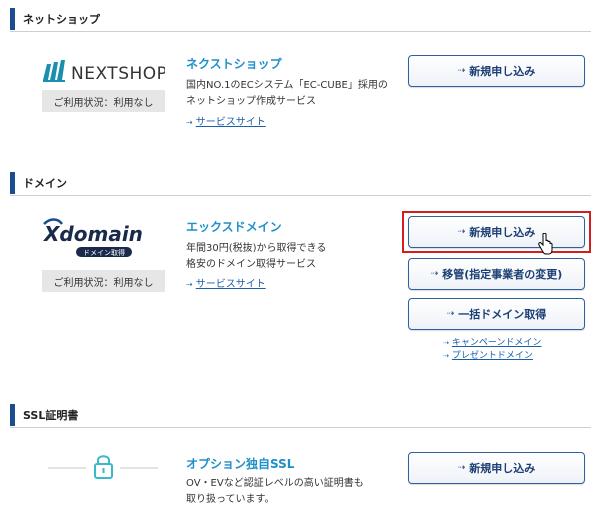 The height and width of the screenshot is (510, 600). I want to click on nextshop-service-link: ⇢ サービスサイト, so click(226, 120).